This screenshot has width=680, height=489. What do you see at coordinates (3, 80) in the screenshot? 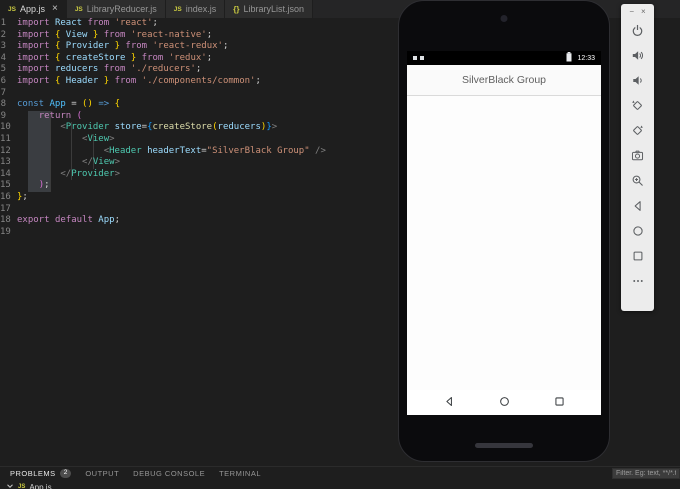
I see `line-number: 6` at bounding box center [3, 80].